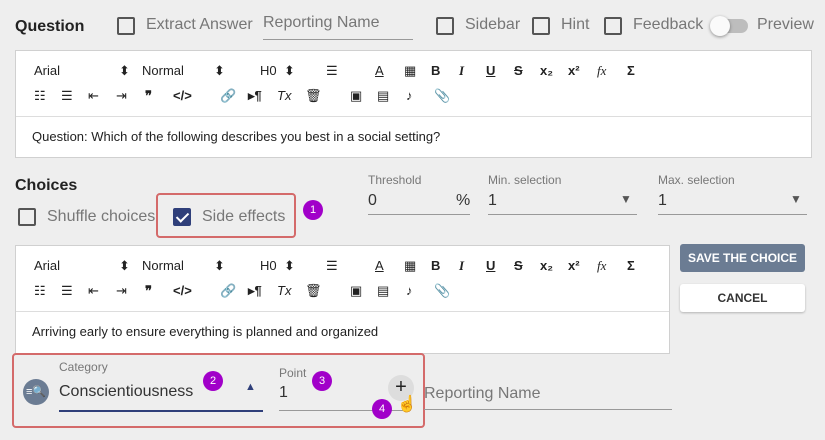  What do you see at coordinates (250, 387) in the screenshot?
I see `category-arrow-up-icon: ▲` at bounding box center [250, 387].